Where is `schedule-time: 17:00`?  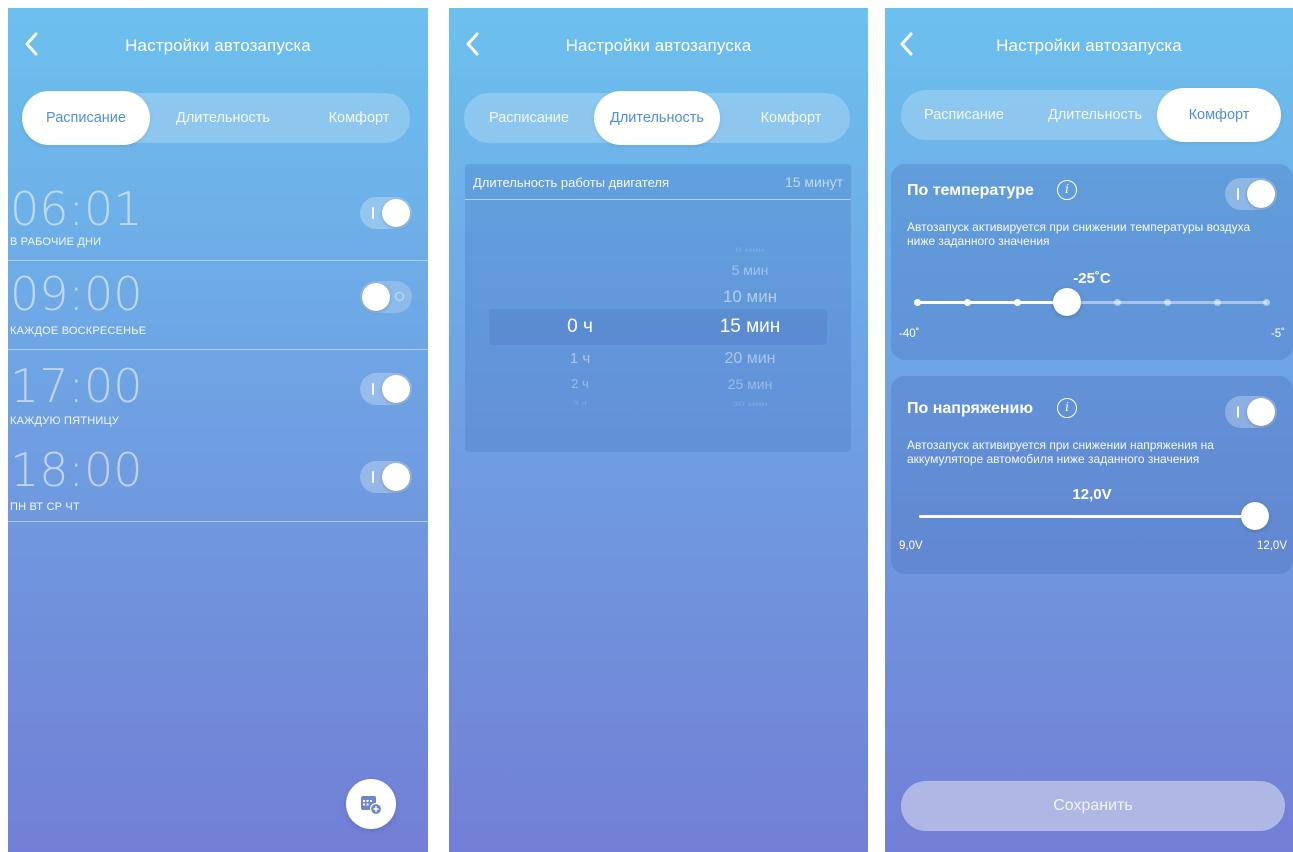
schedule-time: 17:00 is located at coordinates (76, 386).